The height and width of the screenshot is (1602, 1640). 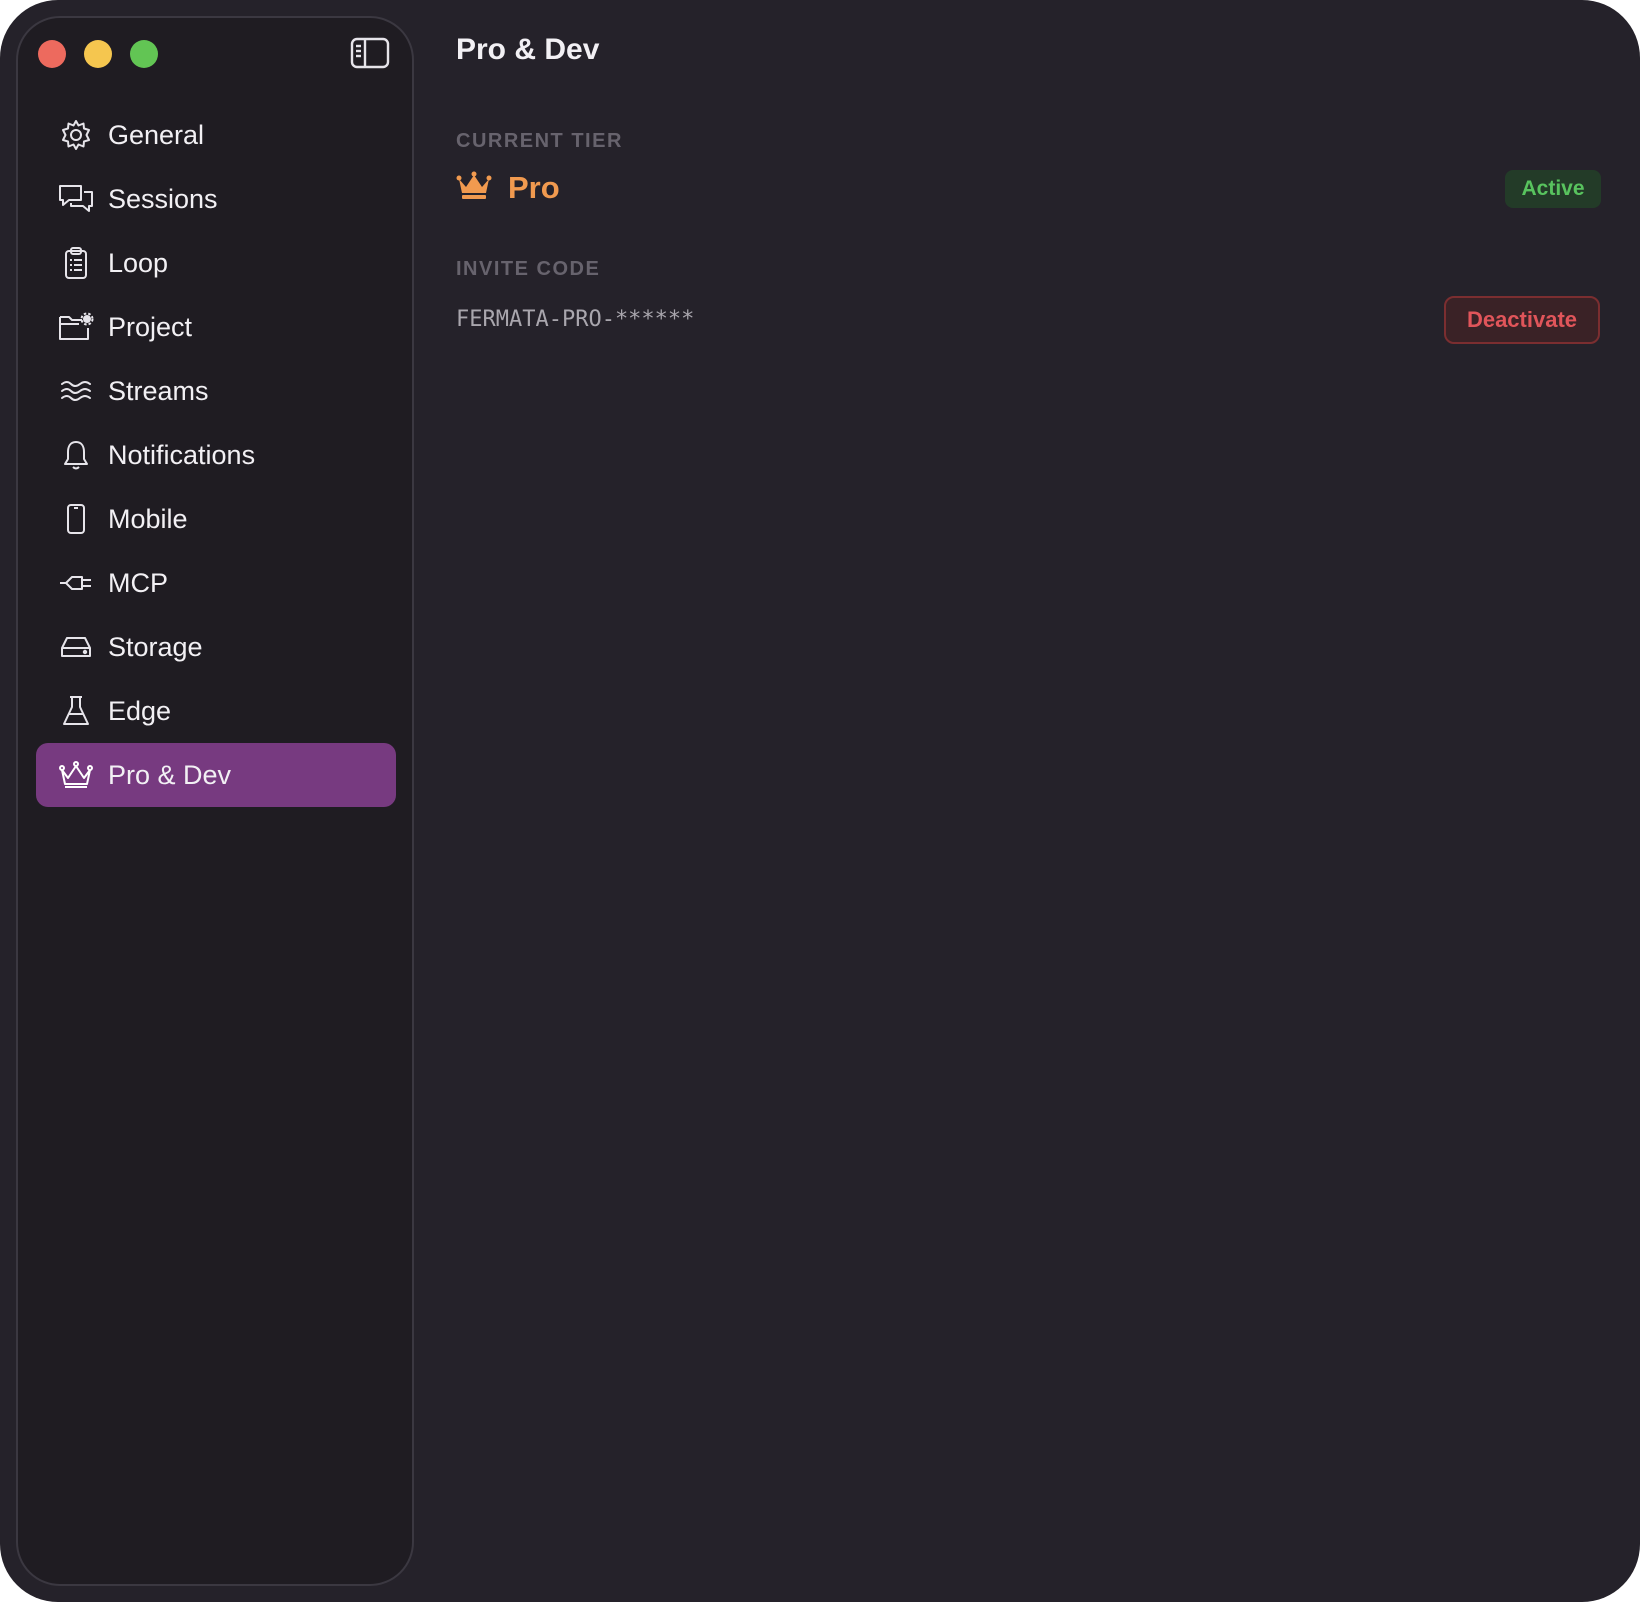 I want to click on zoom-window-button, so click(x=144, y=54).